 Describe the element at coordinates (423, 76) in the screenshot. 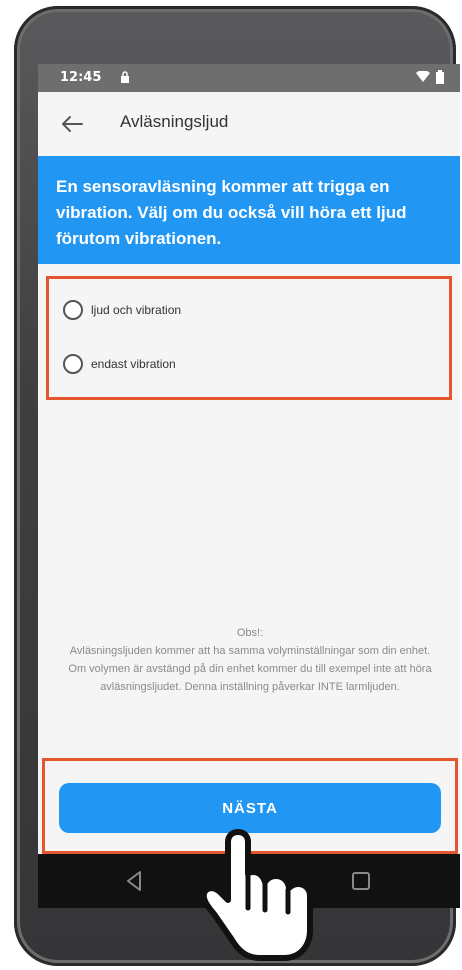

I see `wifi-icon` at that location.